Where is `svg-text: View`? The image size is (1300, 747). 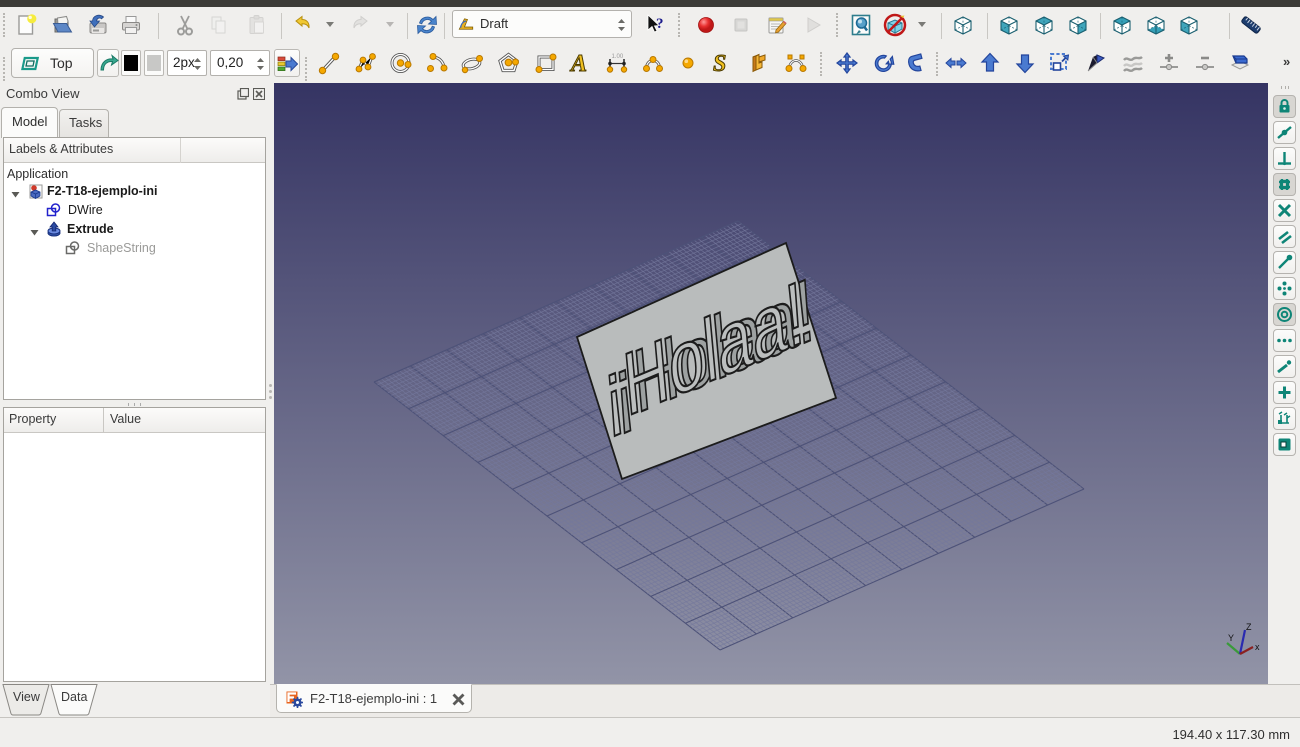
svg-text: View is located at coordinates (27, 697).